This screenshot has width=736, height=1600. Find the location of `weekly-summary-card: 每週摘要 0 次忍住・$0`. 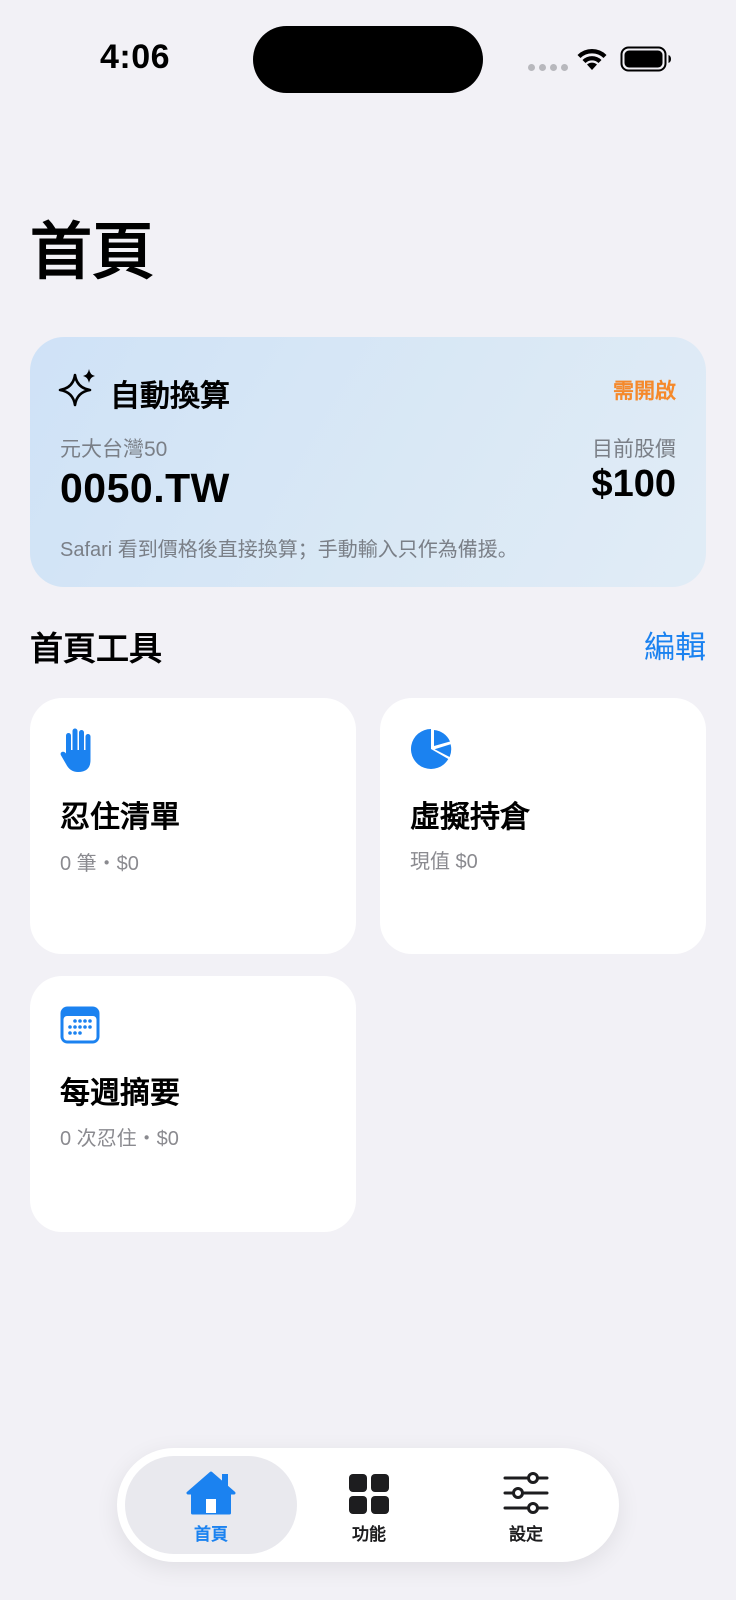

weekly-summary-card: 每週摘要 0 次忍住・$0 is located at coordinates (193, 1104).